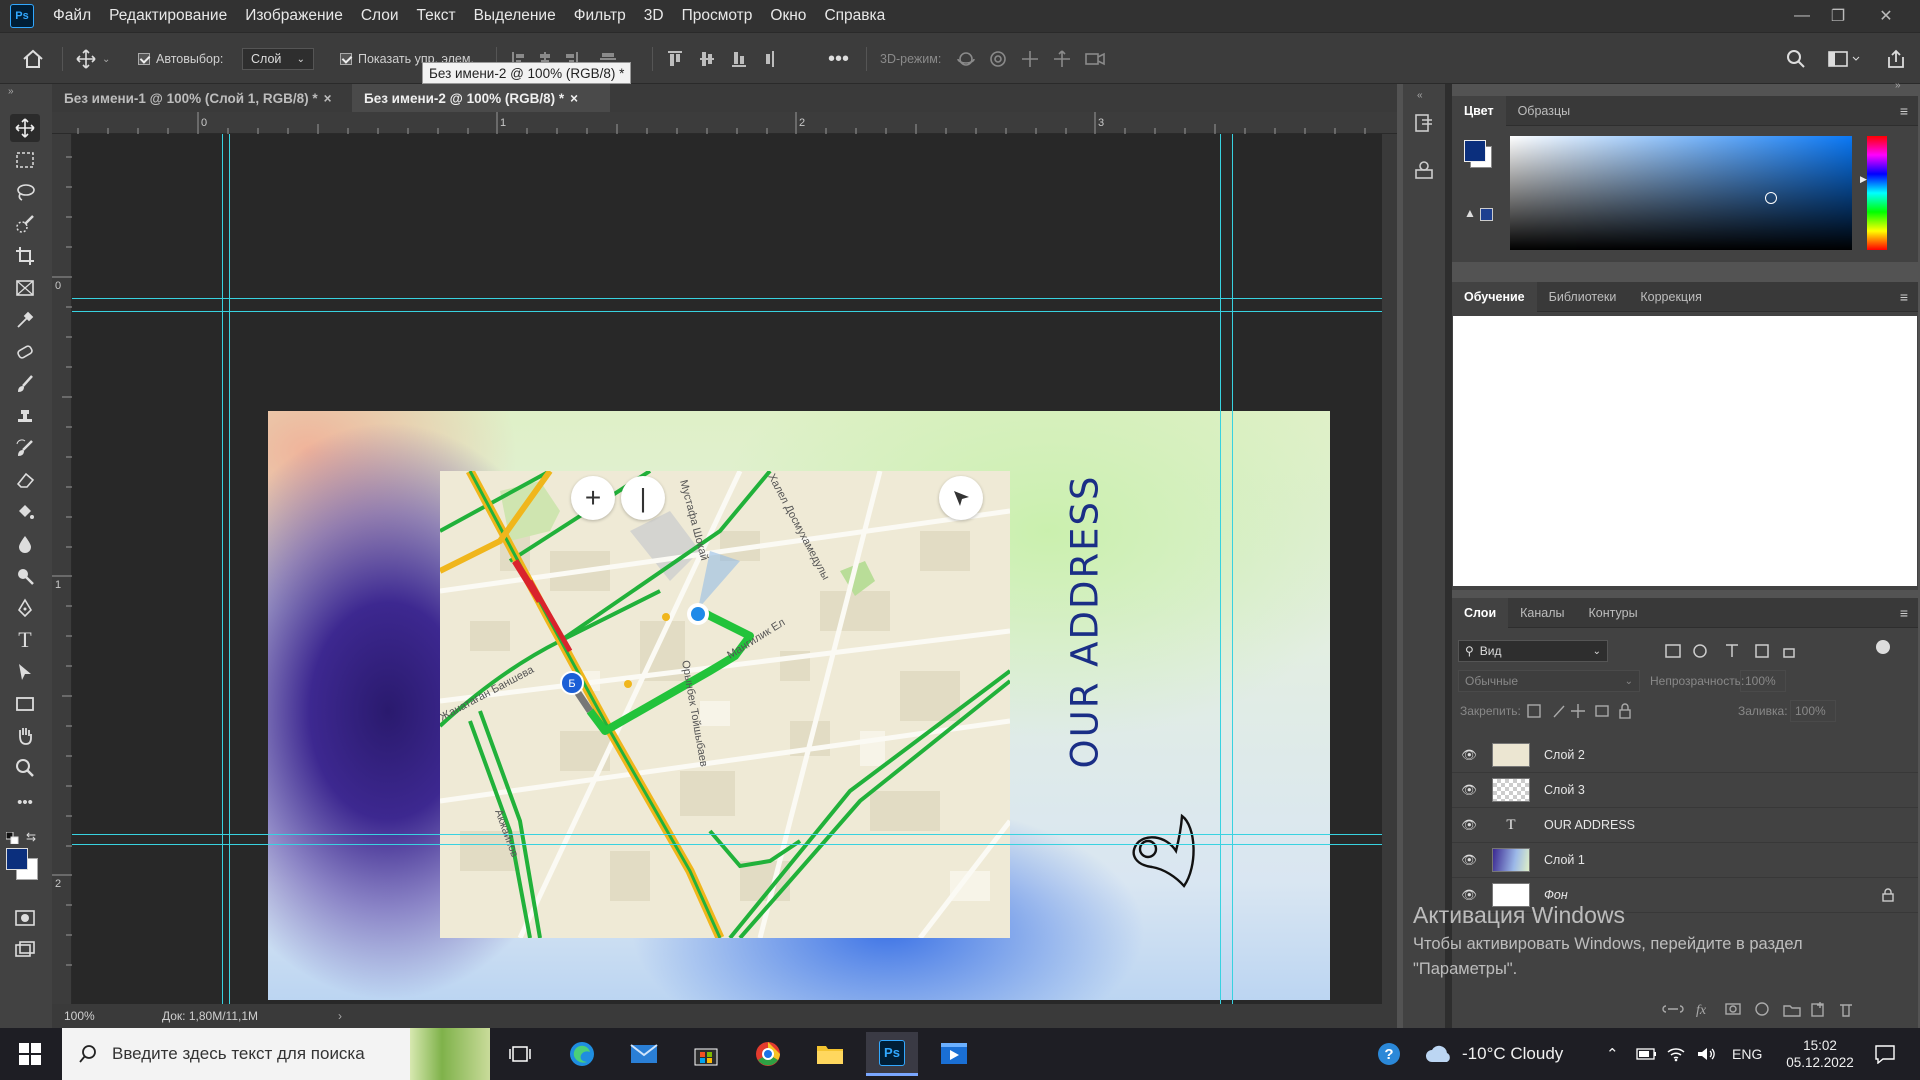 This screenshot has height=1080, width=1920. Describe the element at coordinates (25, 192) in the screenshot. I see `lasso-tool-icon` at that location.